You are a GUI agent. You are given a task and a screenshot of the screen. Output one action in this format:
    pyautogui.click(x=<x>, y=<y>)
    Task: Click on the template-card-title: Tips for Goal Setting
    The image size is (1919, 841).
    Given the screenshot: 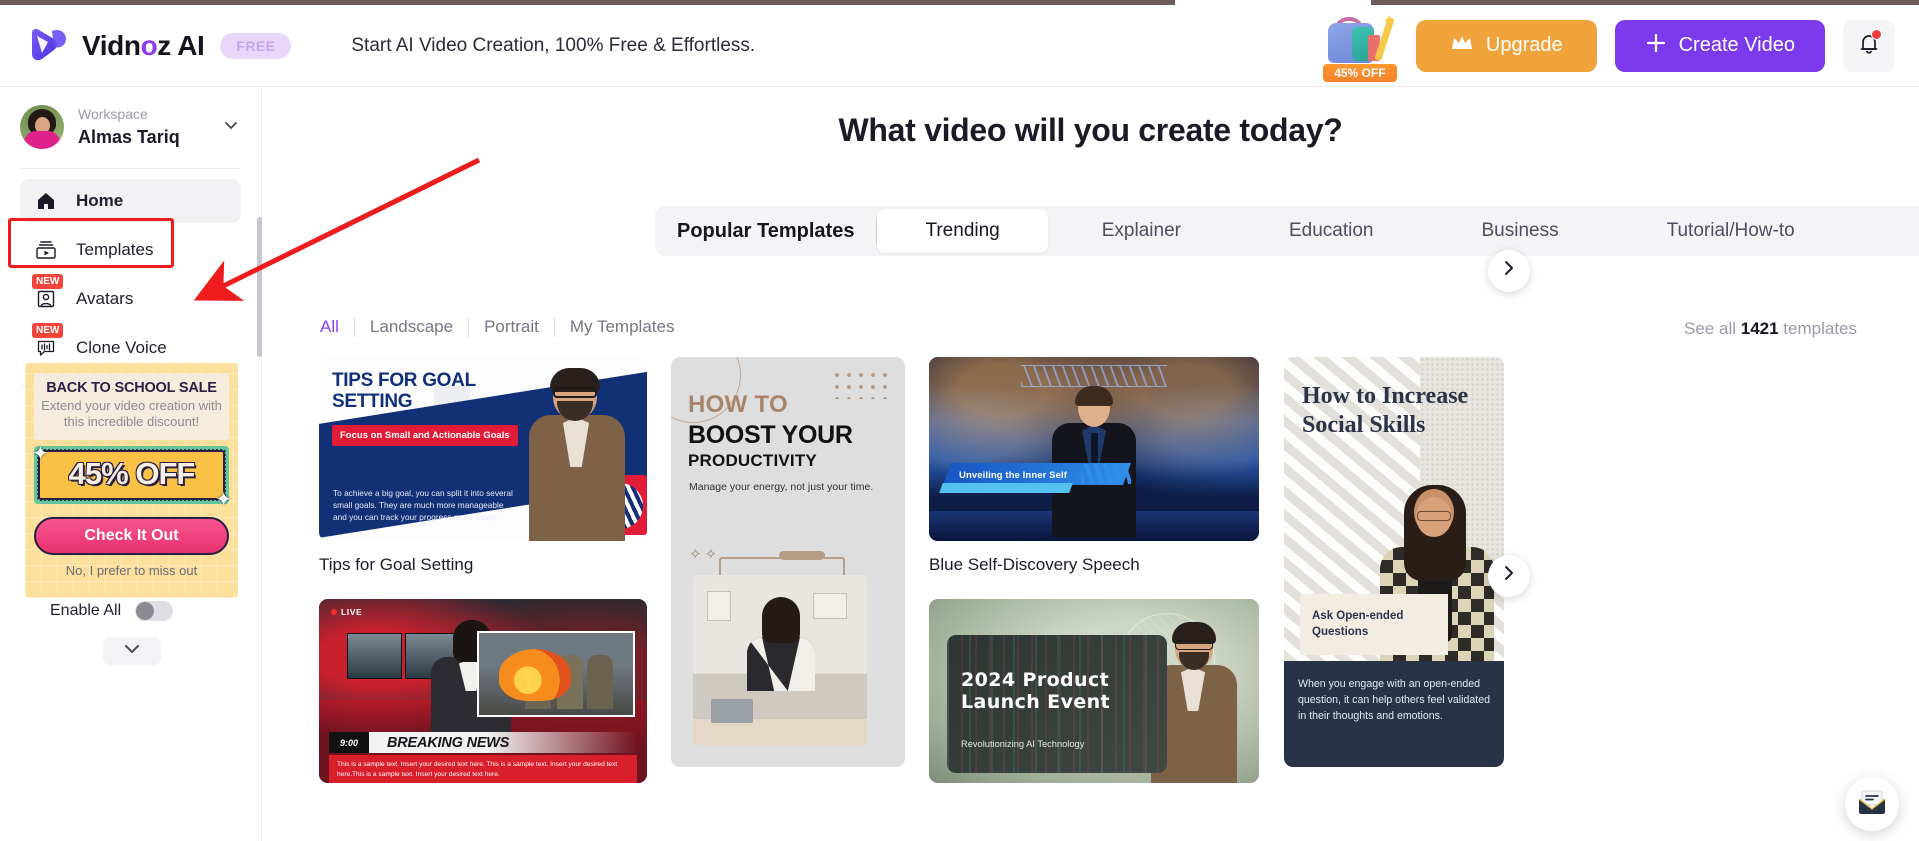 What is the action you would take?
    pyautogui.click(x=396, y=564)
    